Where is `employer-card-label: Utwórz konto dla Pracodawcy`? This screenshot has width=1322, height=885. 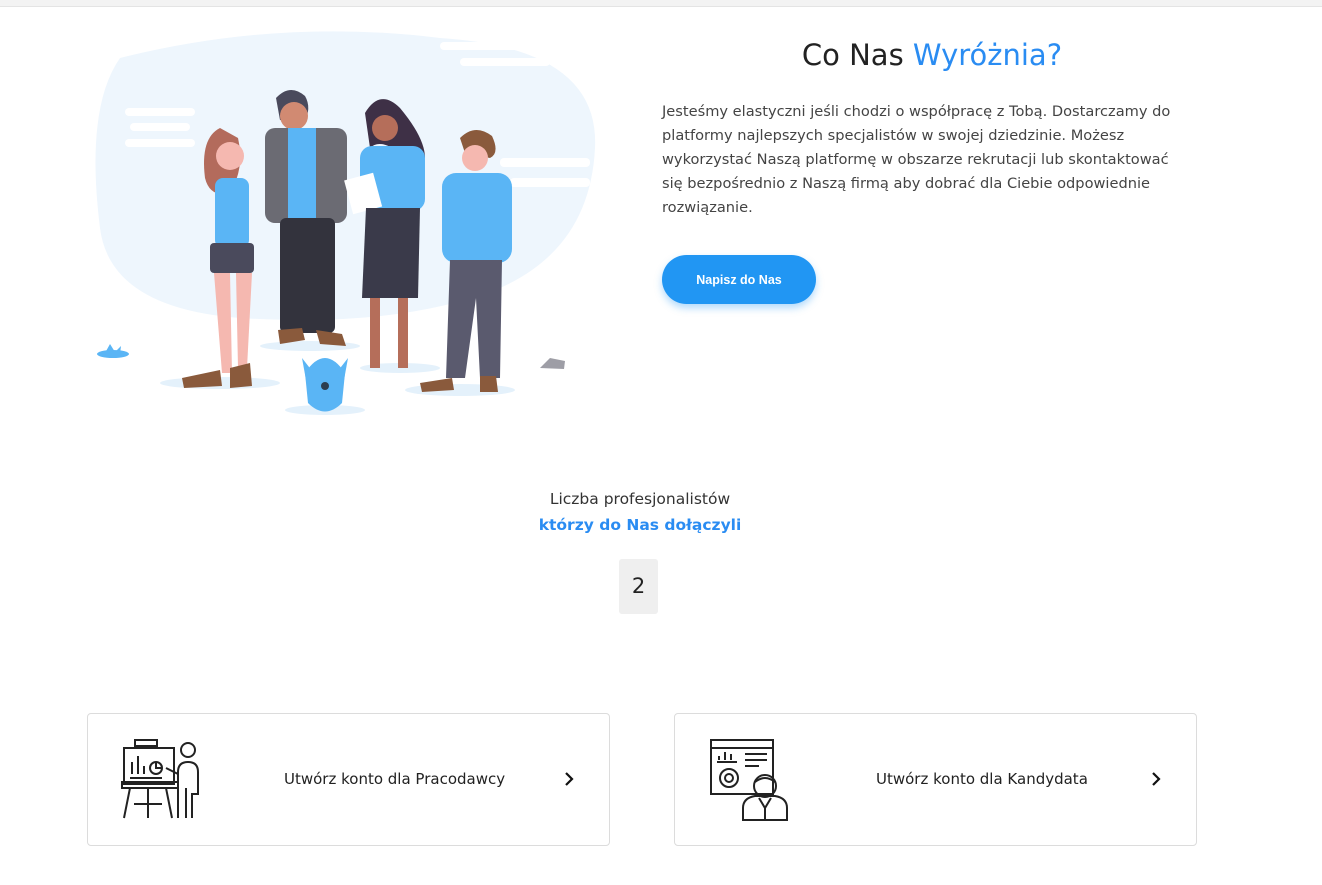 employer-card-label: Utwórz konto dla Pracodawcy is located at coordinates (395, 779).